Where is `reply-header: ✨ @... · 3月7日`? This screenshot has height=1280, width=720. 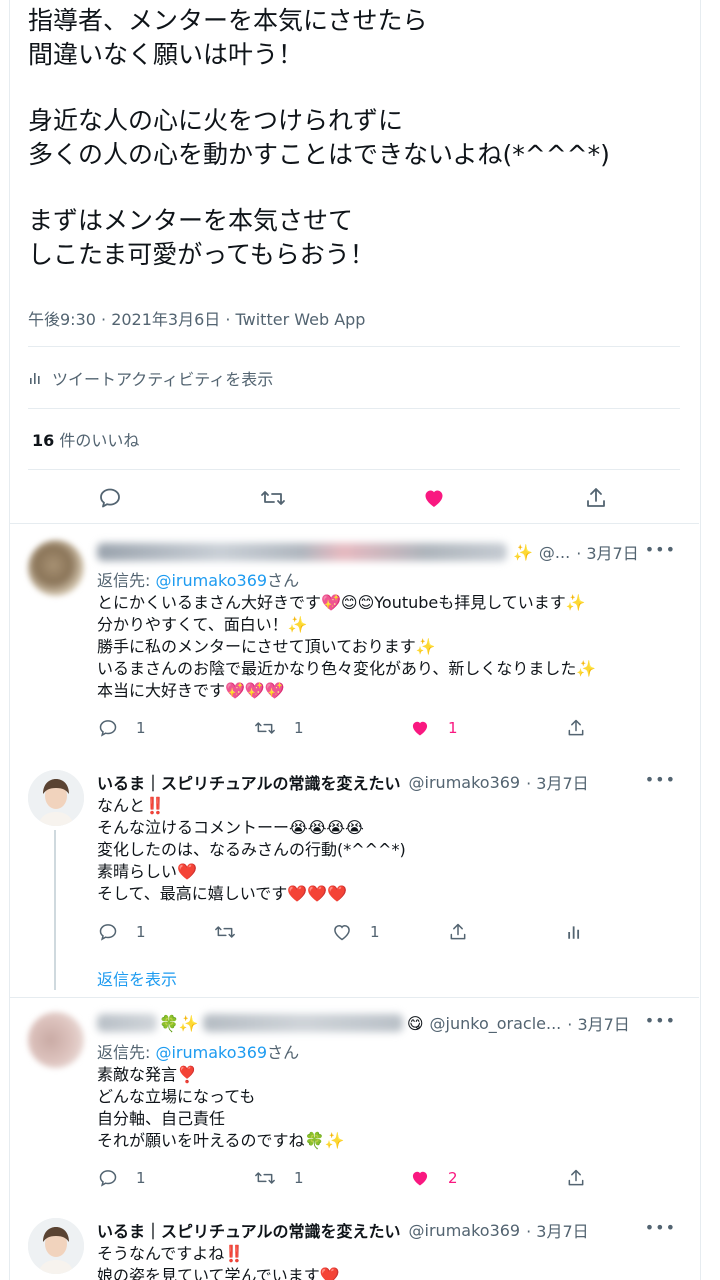 reply-header: ✨ @... · 3月7日 is located at coordinates (368, 552).